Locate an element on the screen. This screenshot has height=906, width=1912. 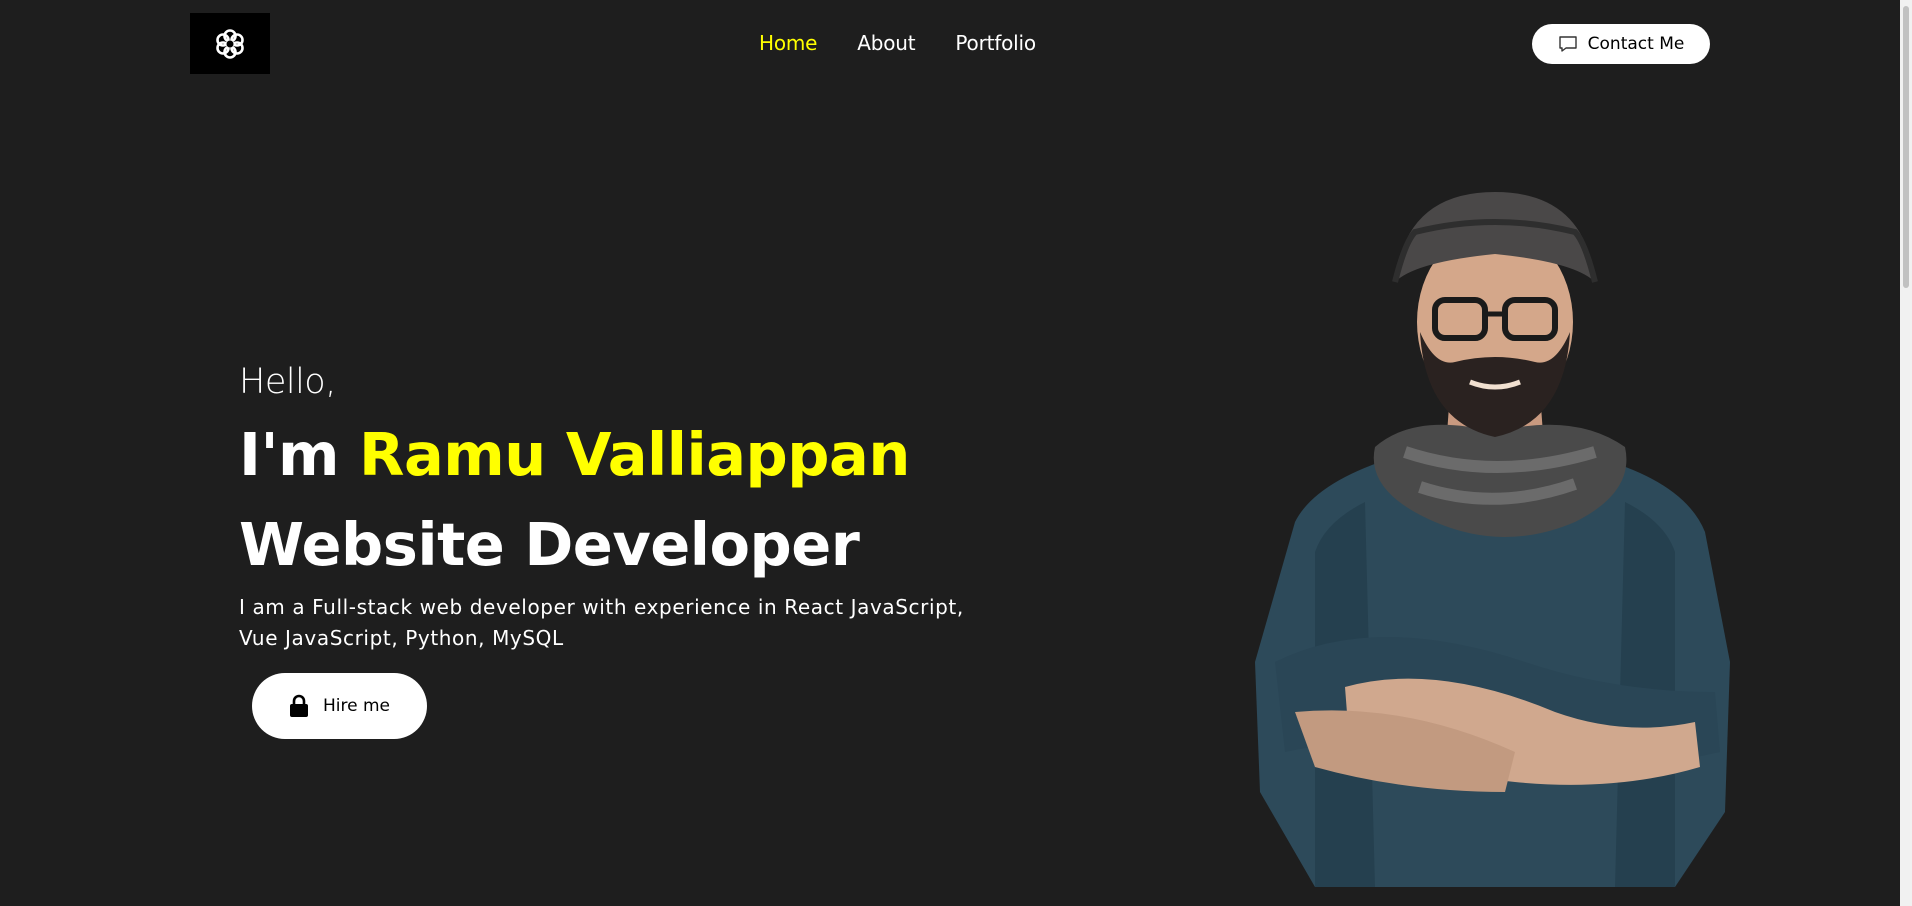
lock-icon is located at coordinates (298, 705).